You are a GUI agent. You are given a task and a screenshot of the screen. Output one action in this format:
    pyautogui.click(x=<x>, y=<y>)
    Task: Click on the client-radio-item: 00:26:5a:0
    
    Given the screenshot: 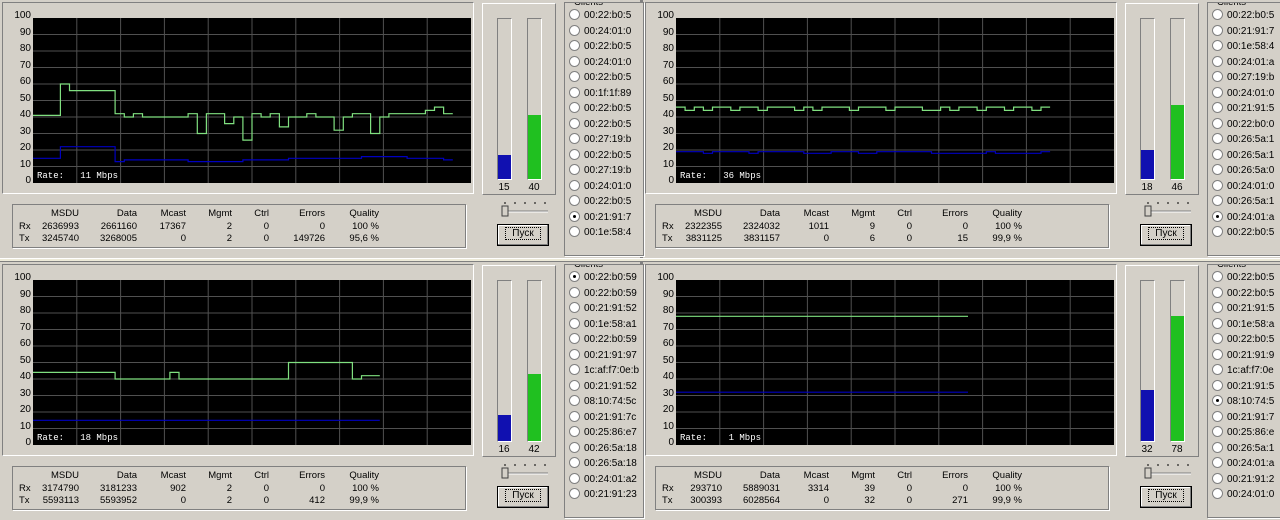 What is the action you would take?
    pyautogui.click(x=1243, y=171)
    